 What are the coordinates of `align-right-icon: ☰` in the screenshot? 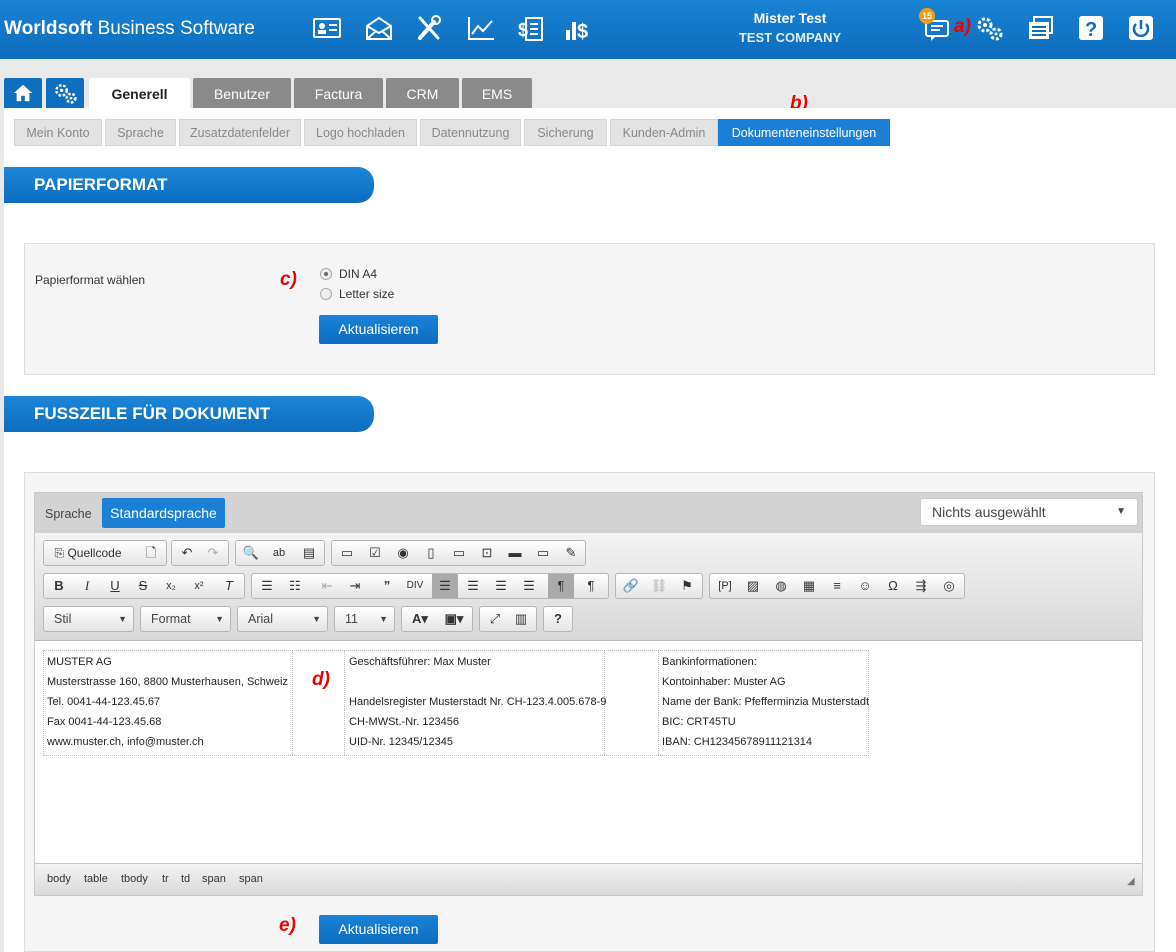 It's located at (501, 586).